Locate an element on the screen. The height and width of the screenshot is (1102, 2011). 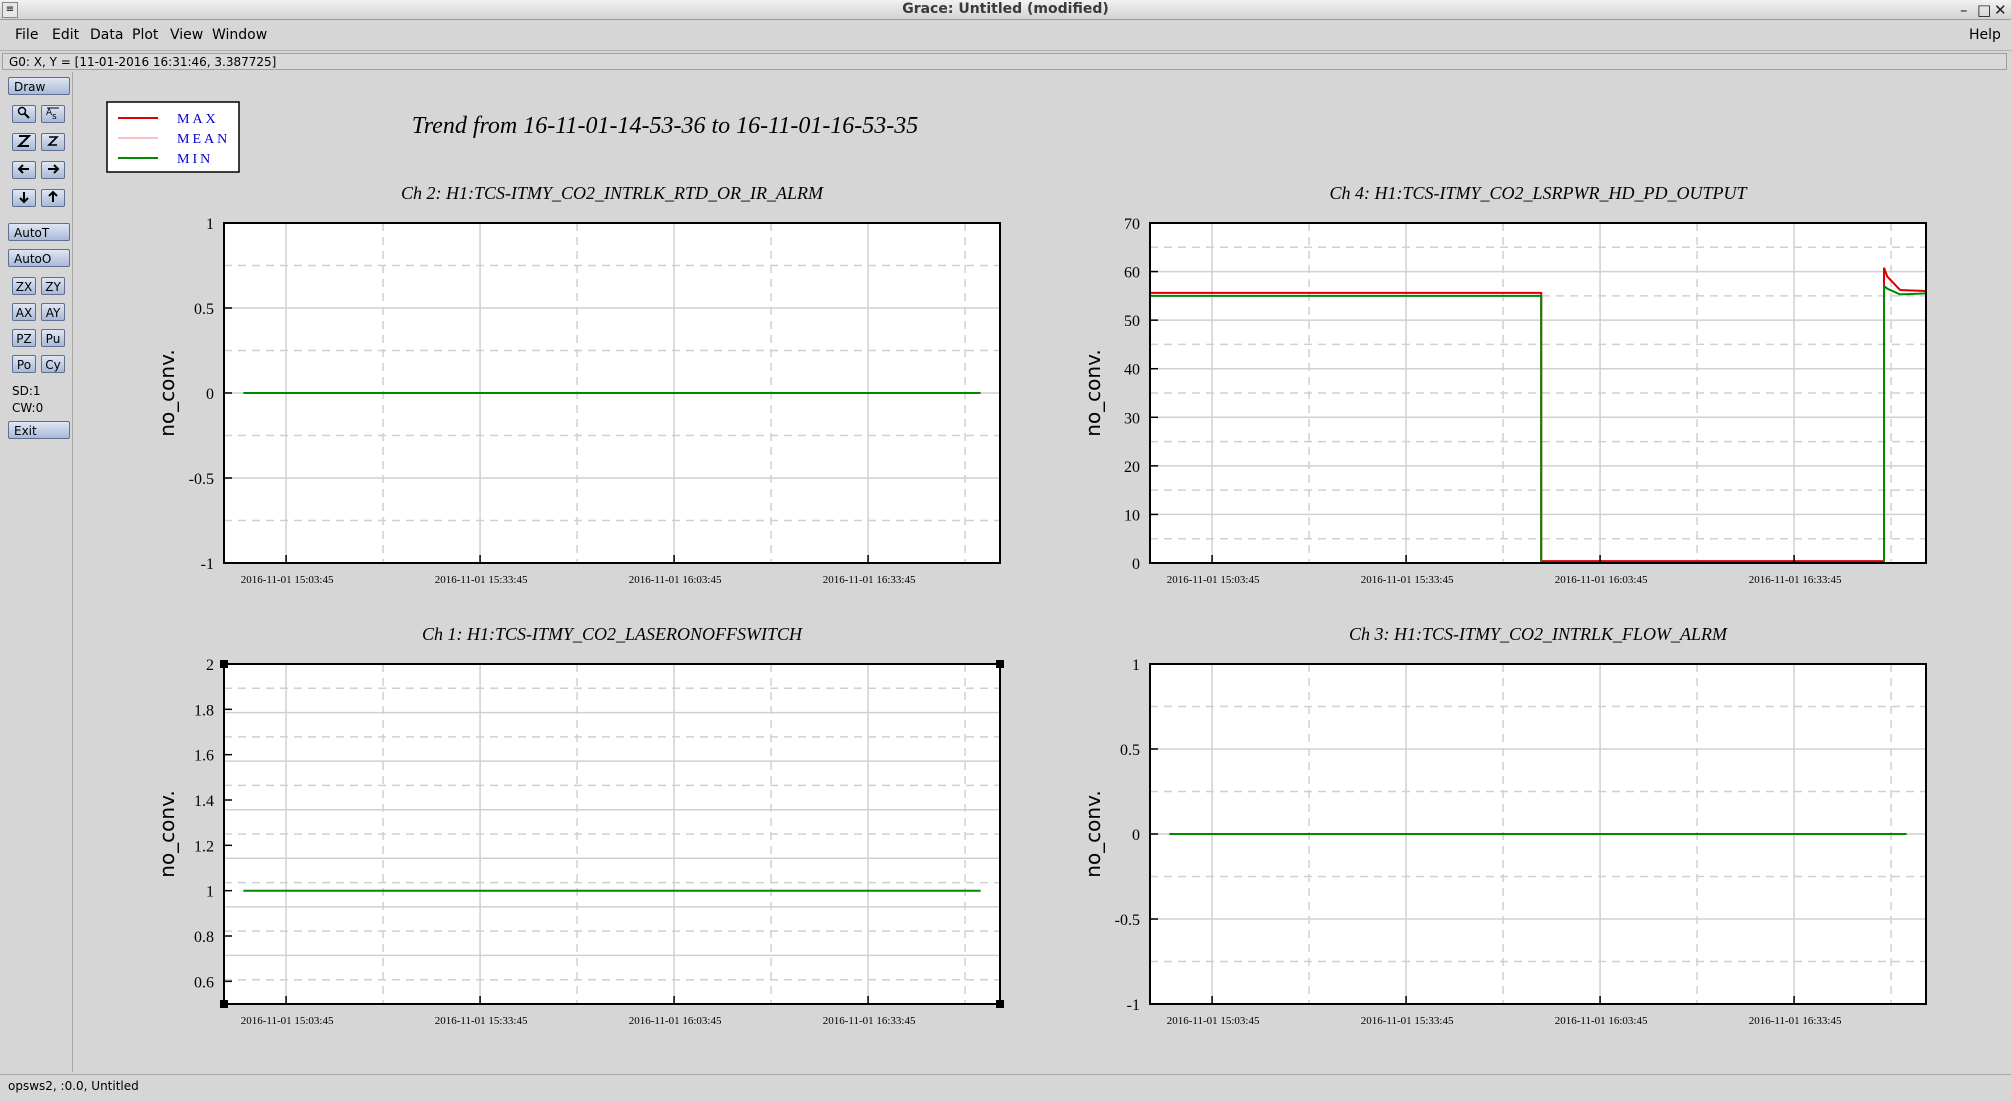
footer-bar: opsws2, :0.0, Untitled is located at coordinates (1005, 1088).